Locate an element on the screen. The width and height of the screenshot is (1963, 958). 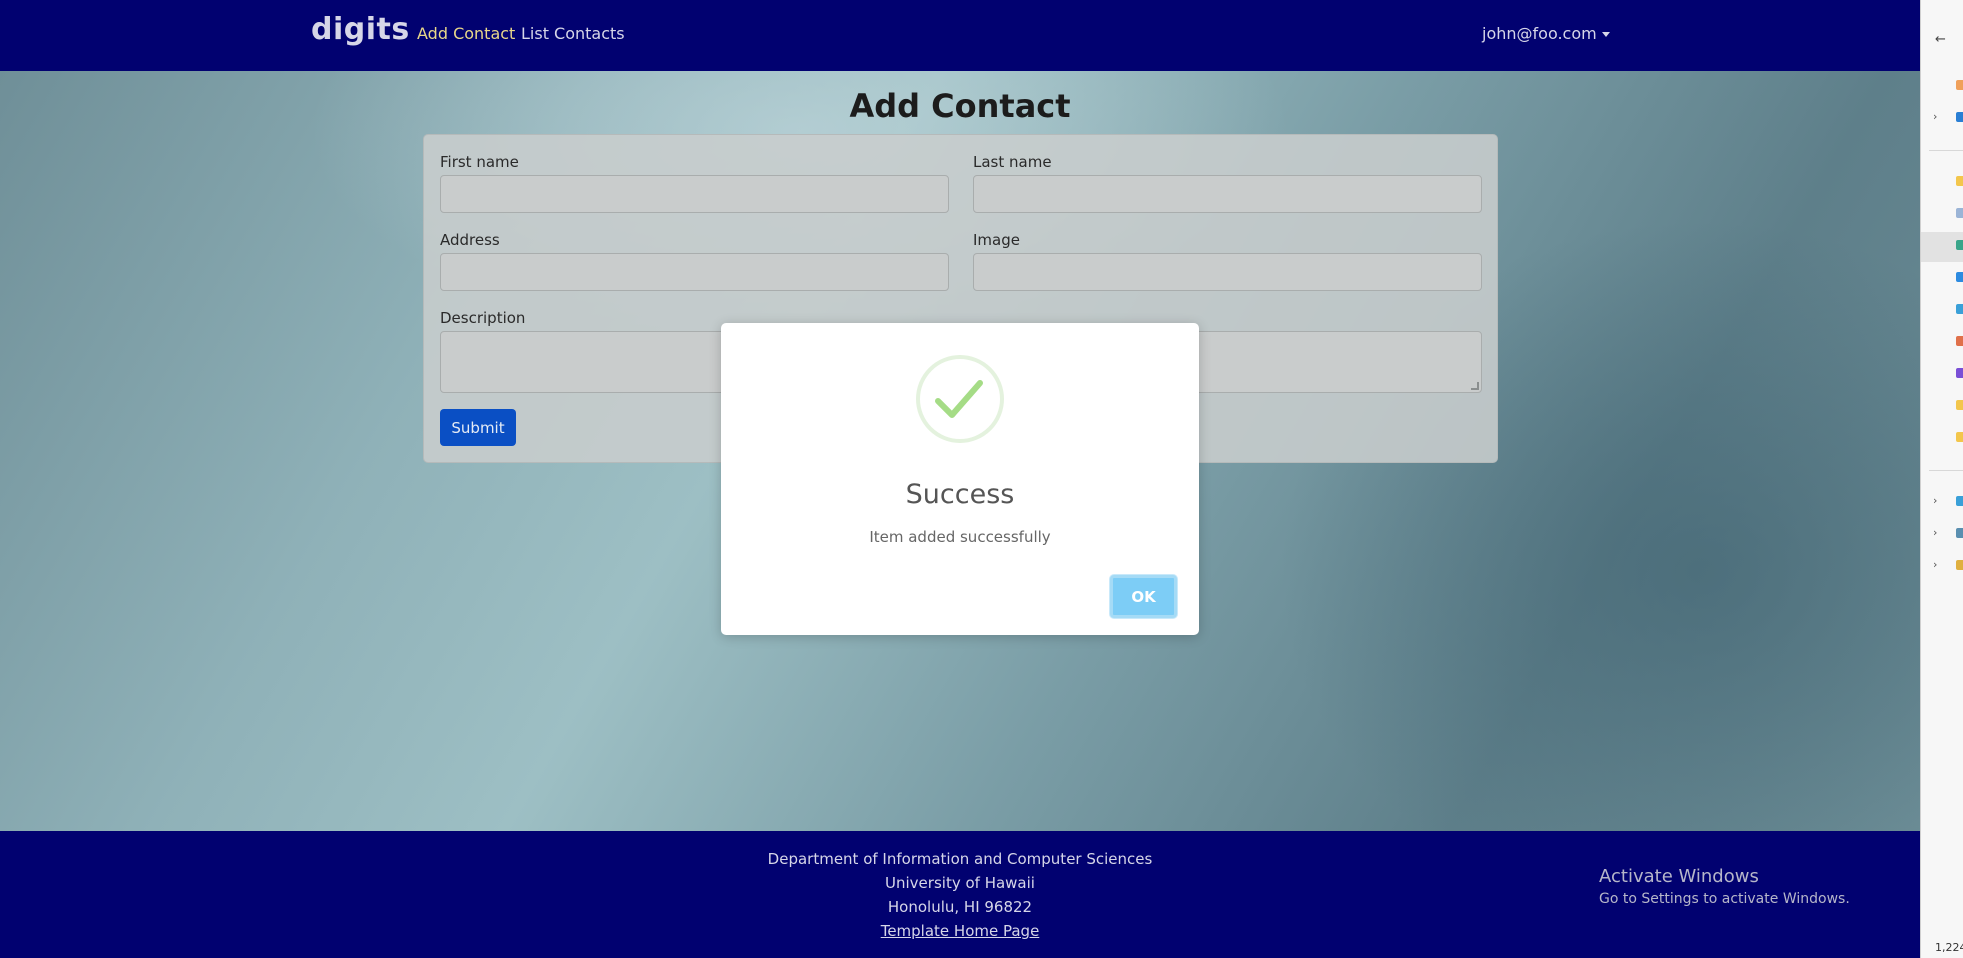
success-dialog: Success Item added successfully OK is located at coordinates (960, 479).